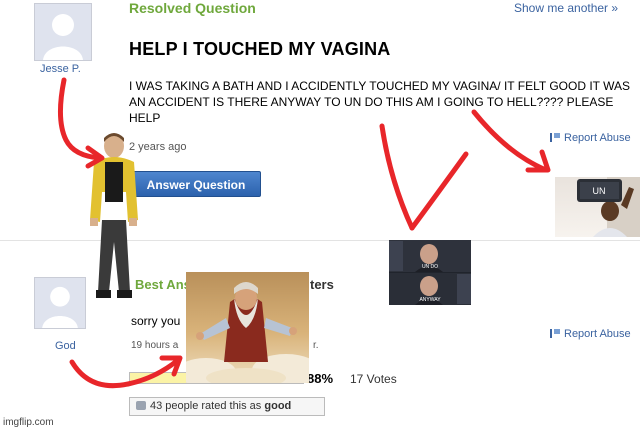  What do you see at coordinates (80, 119) in the screenshot?
I see `arrow-to-jesse` at bounding box center [80, 119].